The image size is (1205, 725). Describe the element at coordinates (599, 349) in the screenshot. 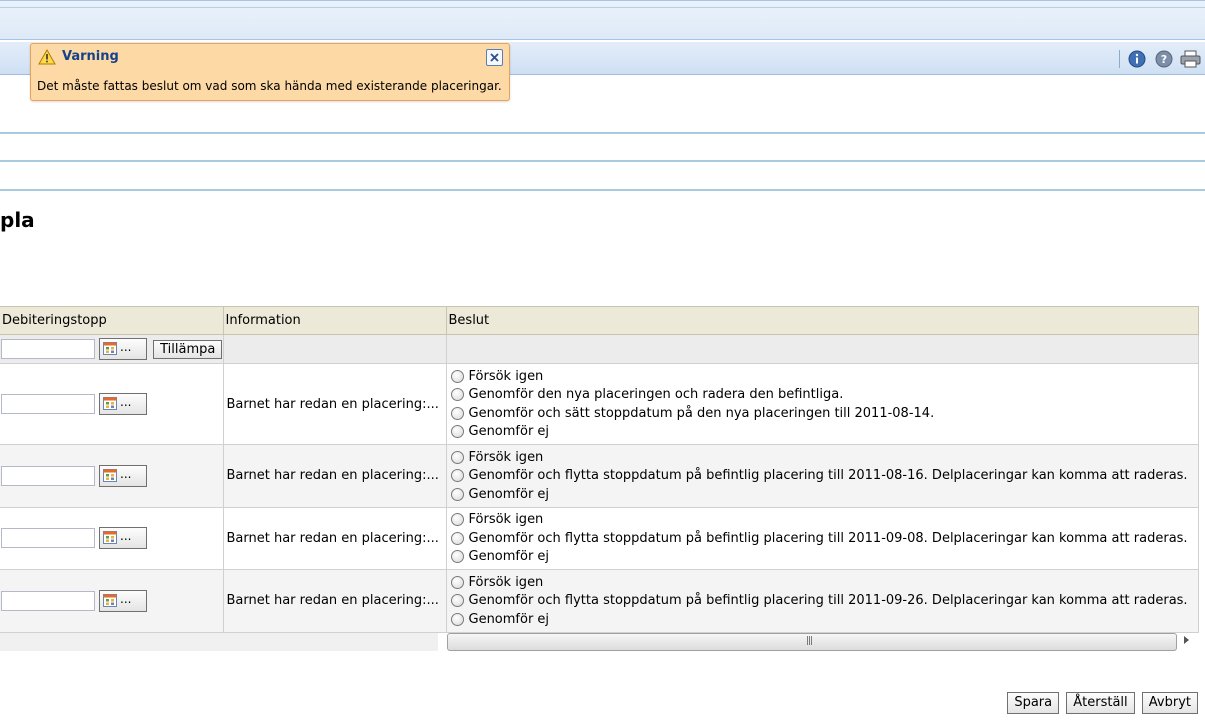

I see `filter-row: ... Tillämpa` at that location.